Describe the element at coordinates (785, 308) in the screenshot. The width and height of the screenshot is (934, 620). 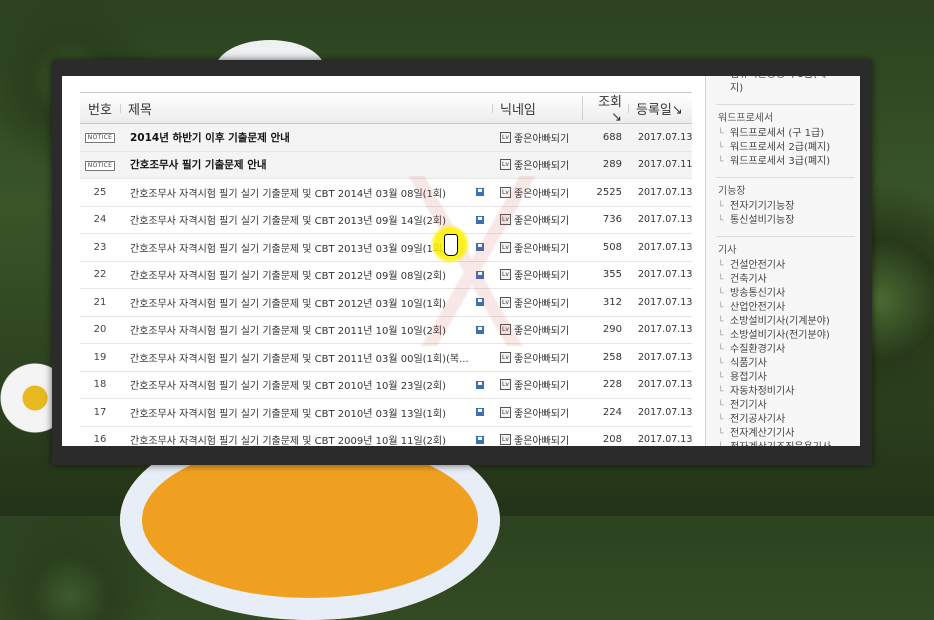
I see `sidebar-item: 산업안전기사` at that location.